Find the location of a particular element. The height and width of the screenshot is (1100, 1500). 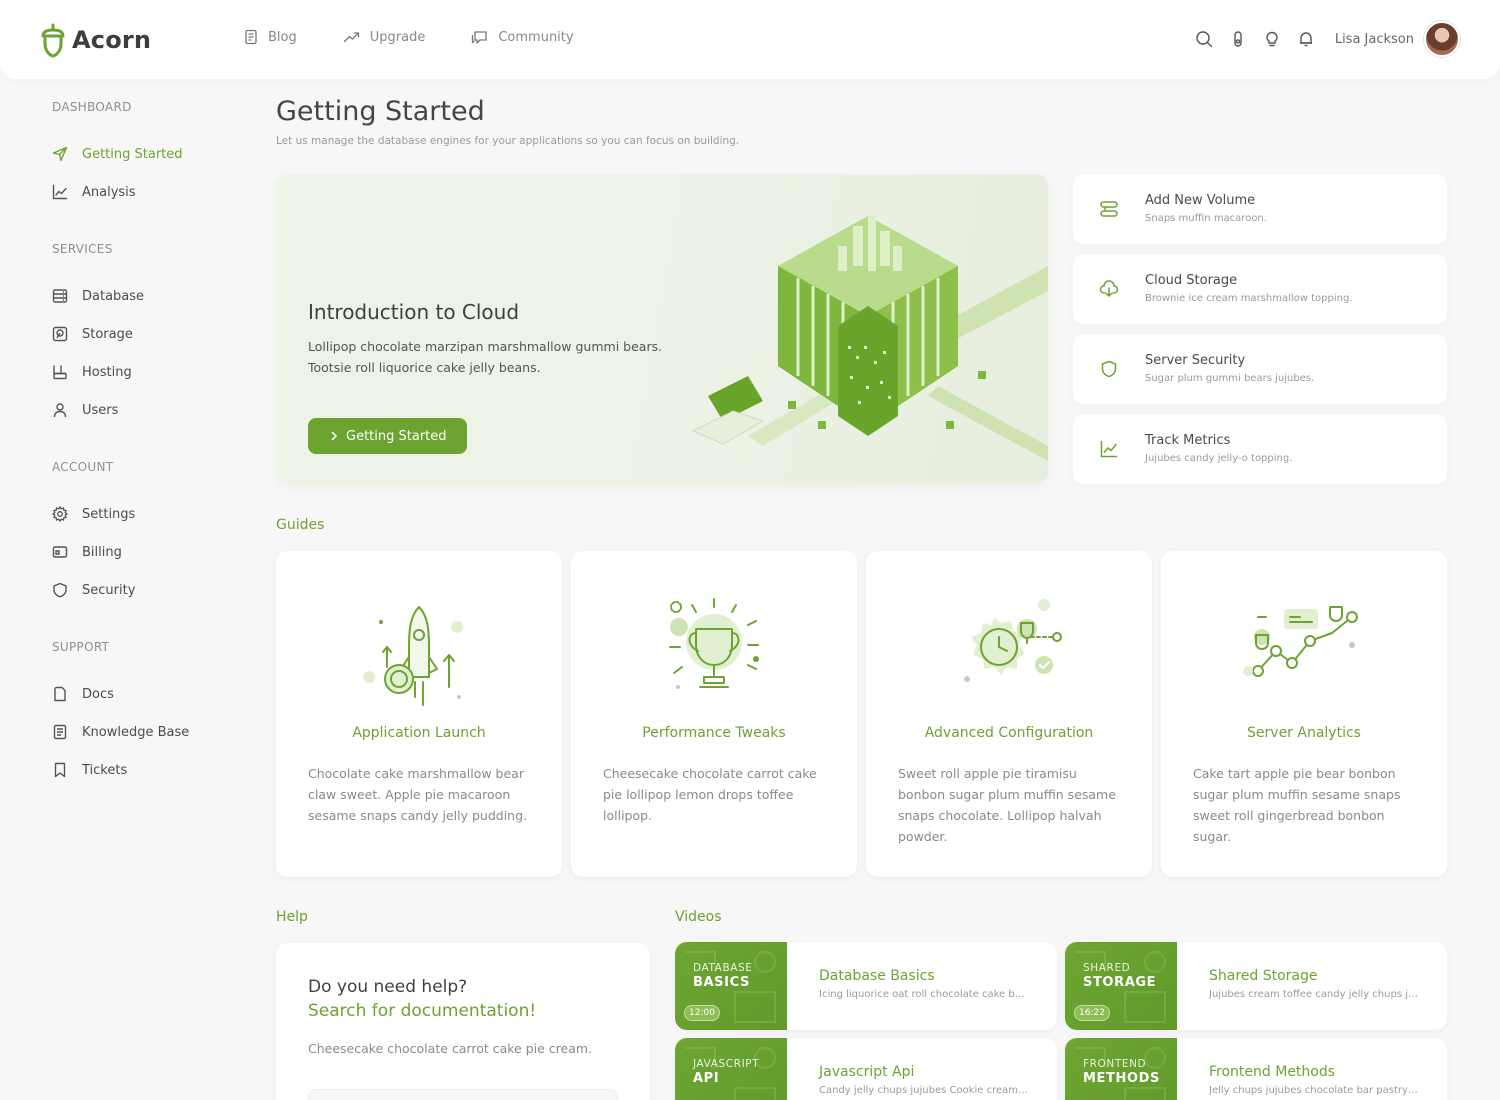

volume-icon is located at coordinates (1109, 209).